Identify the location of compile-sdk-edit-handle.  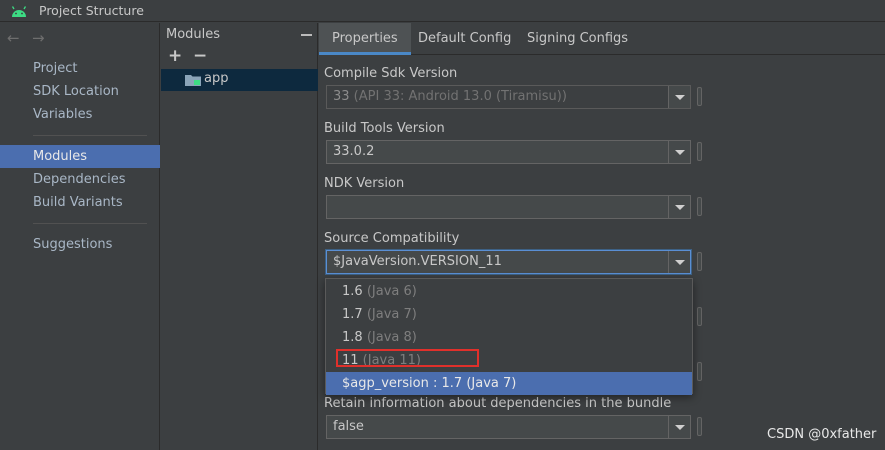
(699, 96).